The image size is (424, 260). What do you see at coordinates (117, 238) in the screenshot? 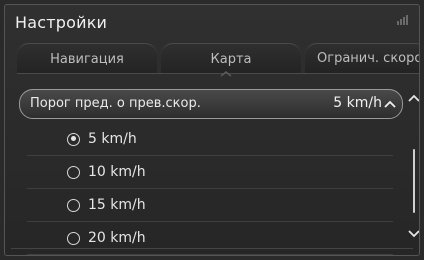
I see `option-label: 20 km/h` at bounding box center [117, 238].